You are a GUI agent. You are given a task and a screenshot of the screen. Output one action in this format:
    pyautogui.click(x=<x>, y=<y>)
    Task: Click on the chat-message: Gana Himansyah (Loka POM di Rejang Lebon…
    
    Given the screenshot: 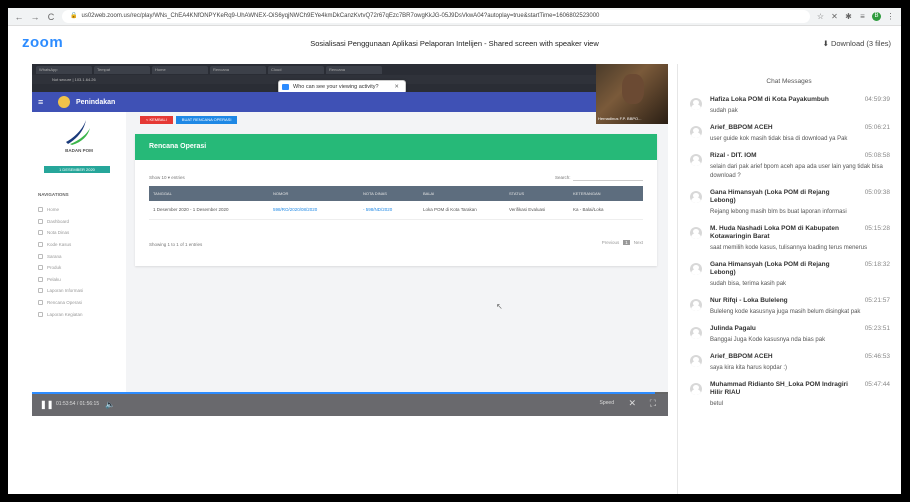 What is the action you would take?
    pyautogui.click(x=789, y=275)
    